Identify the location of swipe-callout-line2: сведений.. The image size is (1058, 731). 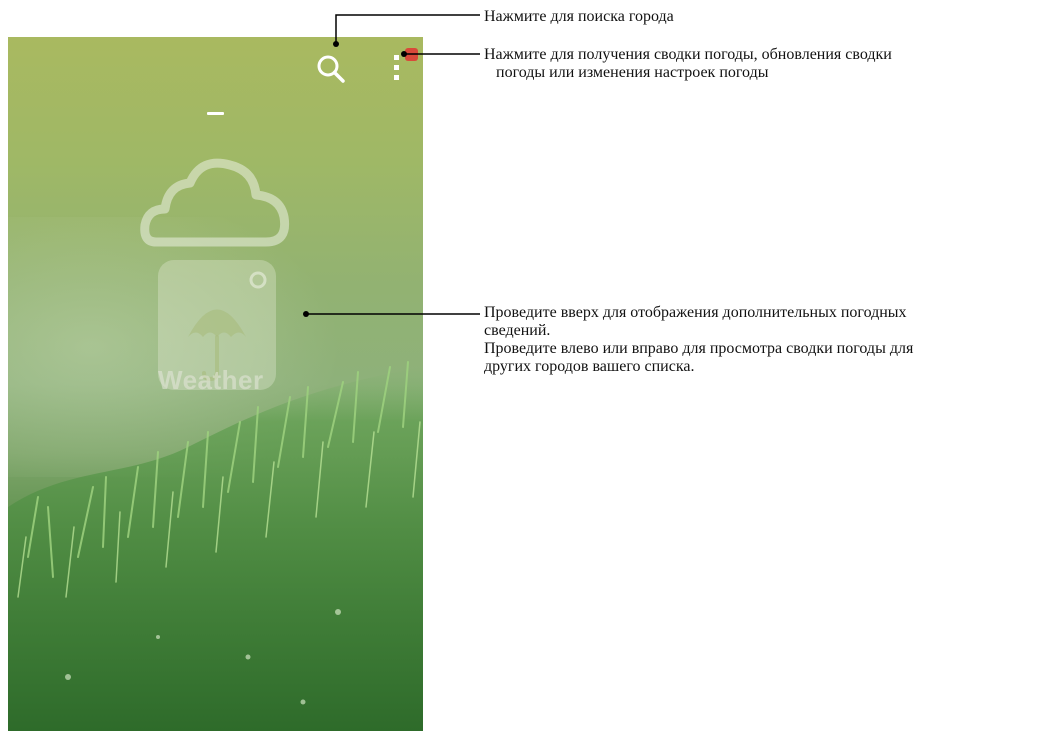
(517, 330).